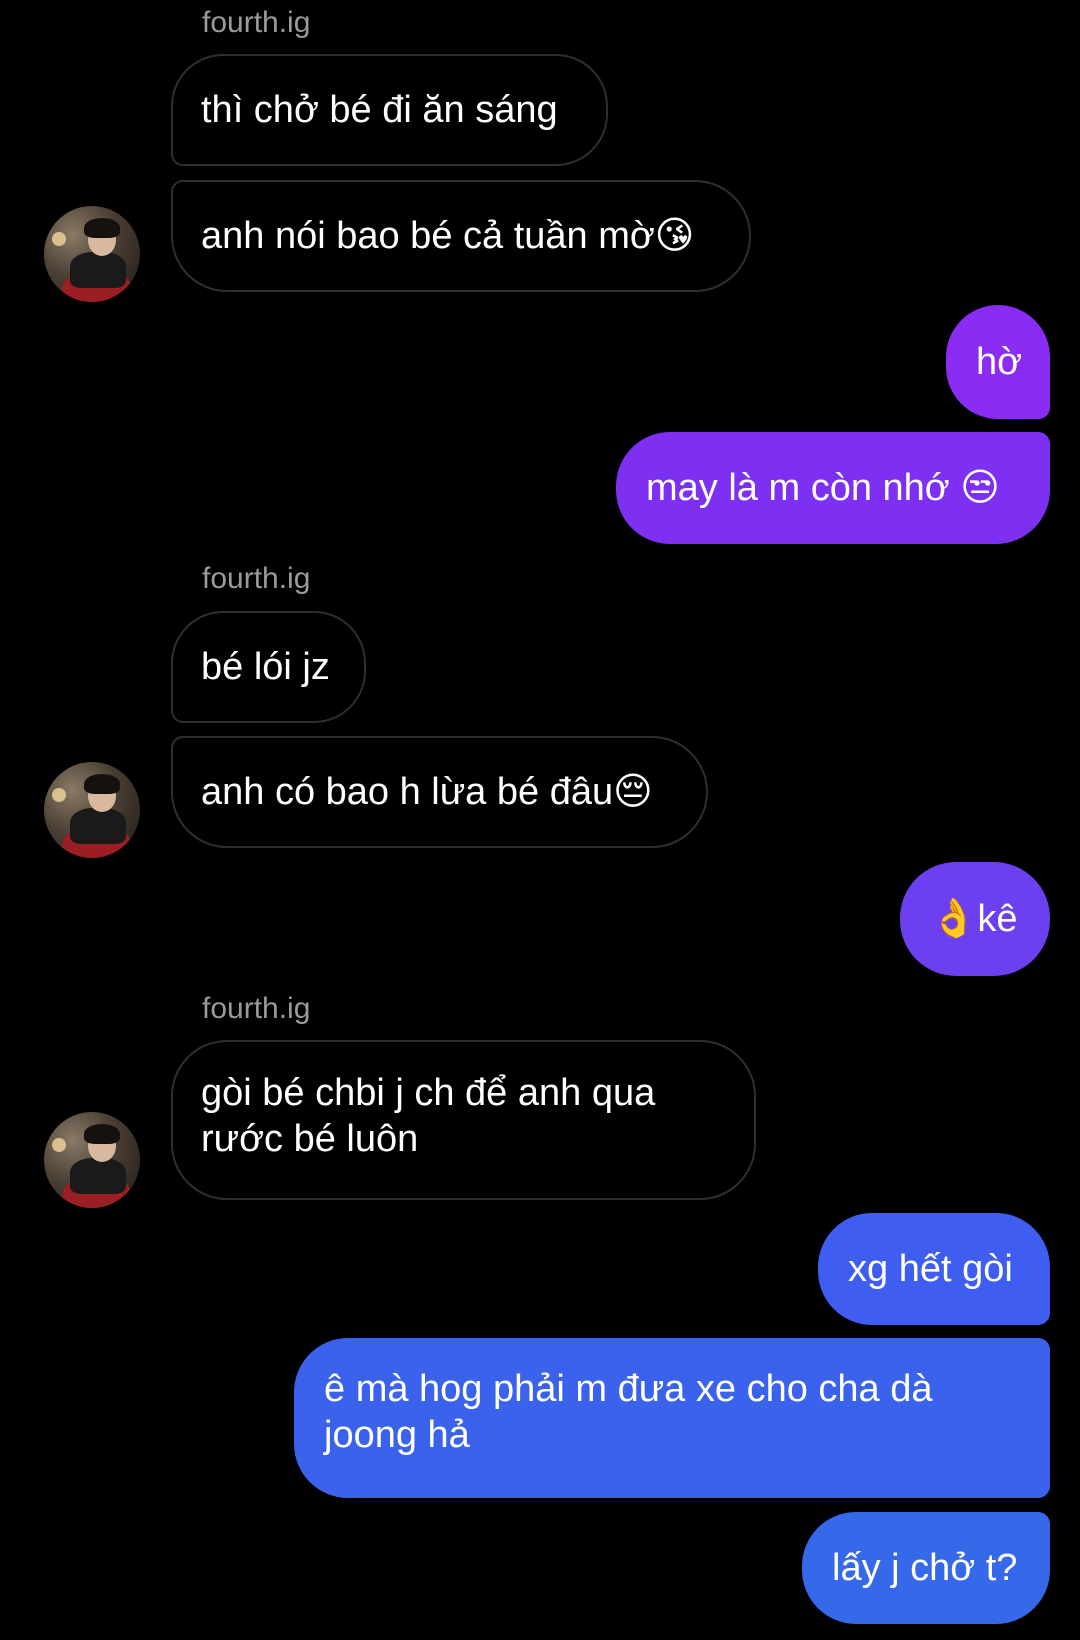 This screenshot has height=1640, width=1080. Describe the element at coordinates (439, 792) in the screenshot. I see `incoming-message: anh có bao h lừa bé đâu😔` at that location.